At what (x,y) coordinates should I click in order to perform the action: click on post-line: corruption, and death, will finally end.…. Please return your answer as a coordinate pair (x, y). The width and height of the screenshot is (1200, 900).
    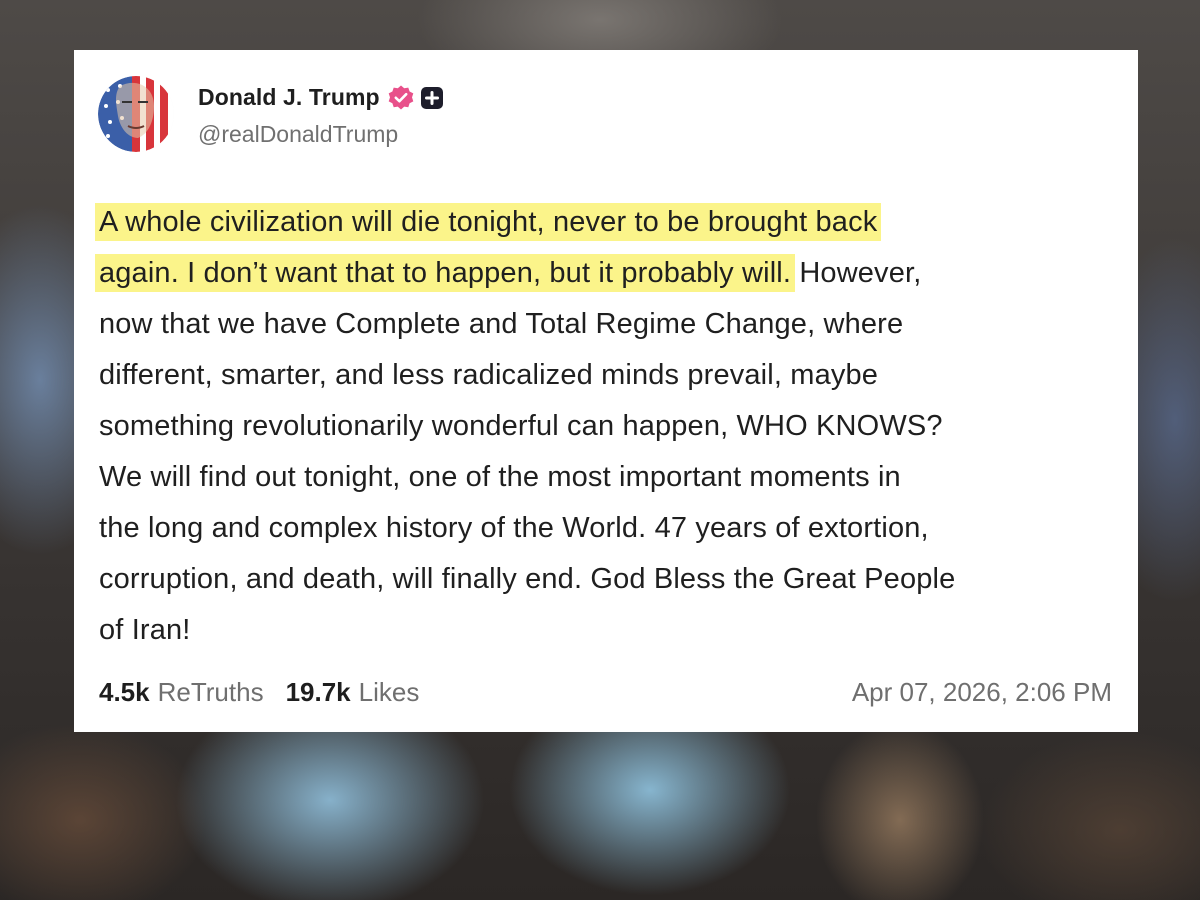
    Looking at the image, I should click on (614, 579).